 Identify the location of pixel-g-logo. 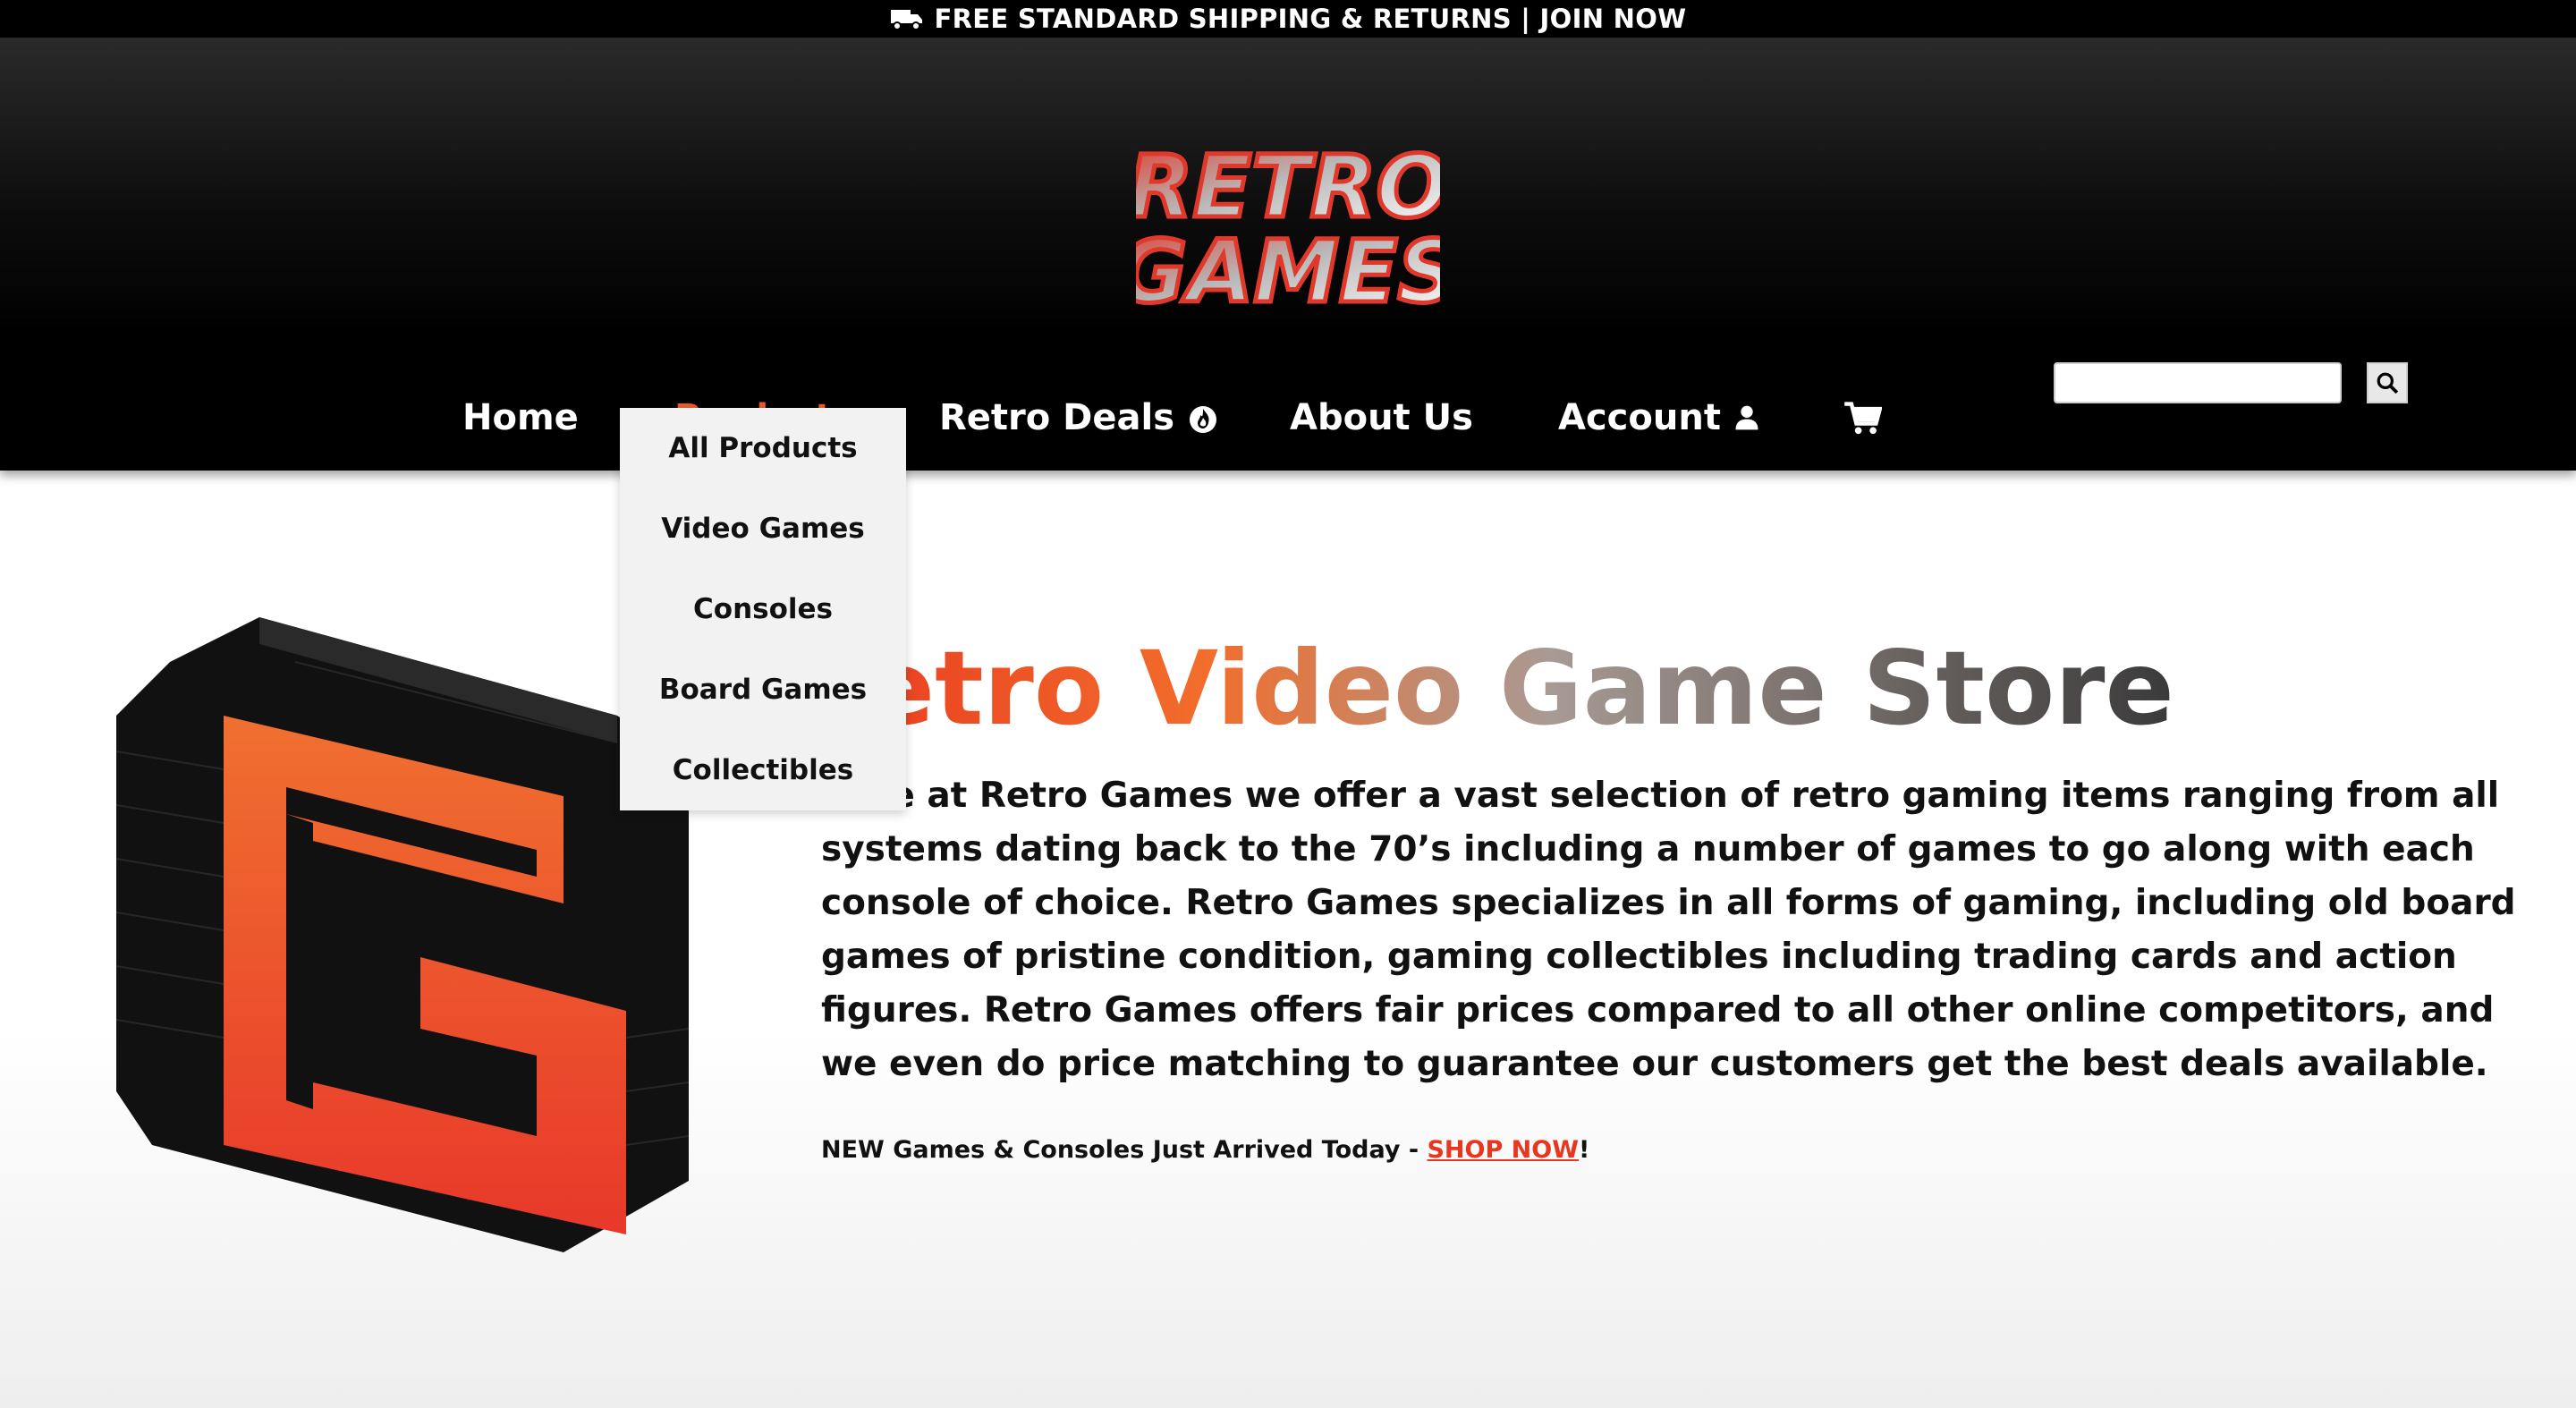
(402, 935).